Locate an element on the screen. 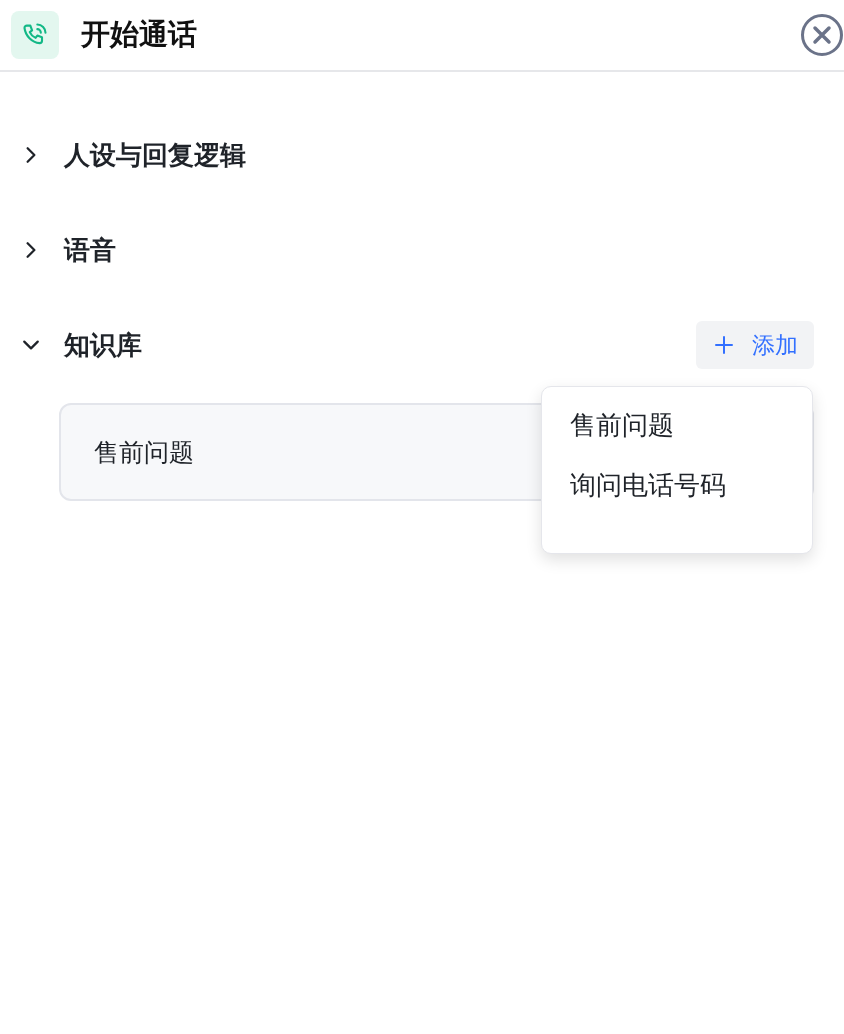 The image size is (844, 1034). add-button: 添加 is located at coordinates (755, 345).